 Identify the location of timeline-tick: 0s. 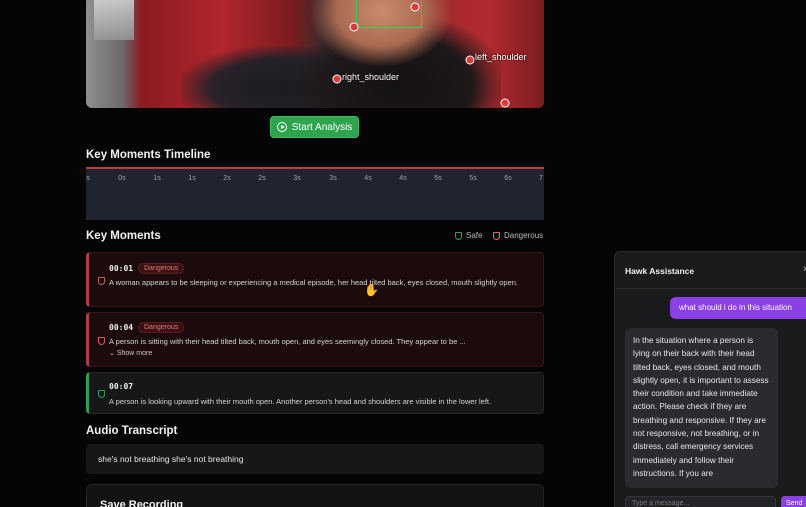
(122, 178).